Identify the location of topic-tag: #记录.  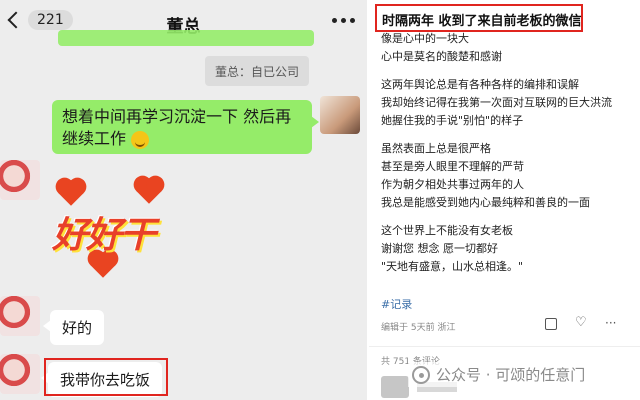
(396, 304).